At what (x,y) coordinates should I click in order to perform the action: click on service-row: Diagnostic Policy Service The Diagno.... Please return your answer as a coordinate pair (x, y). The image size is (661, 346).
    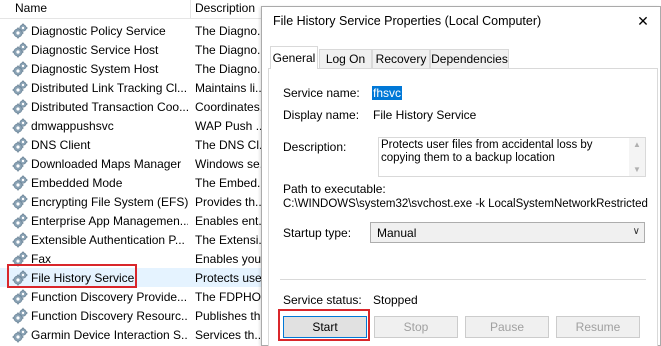
    Looking at the image, I should click on (135, 30).